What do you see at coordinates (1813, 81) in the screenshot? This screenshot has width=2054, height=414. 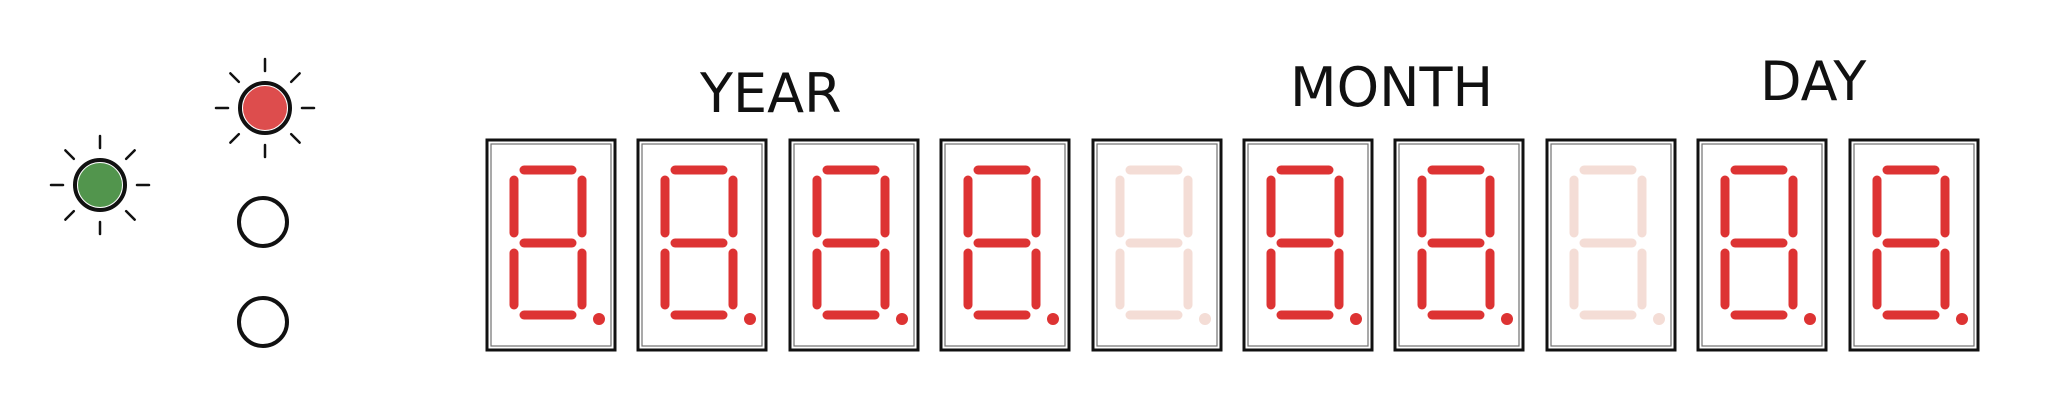 I see `day-label: DAY` at bounding box center [1813, 81].